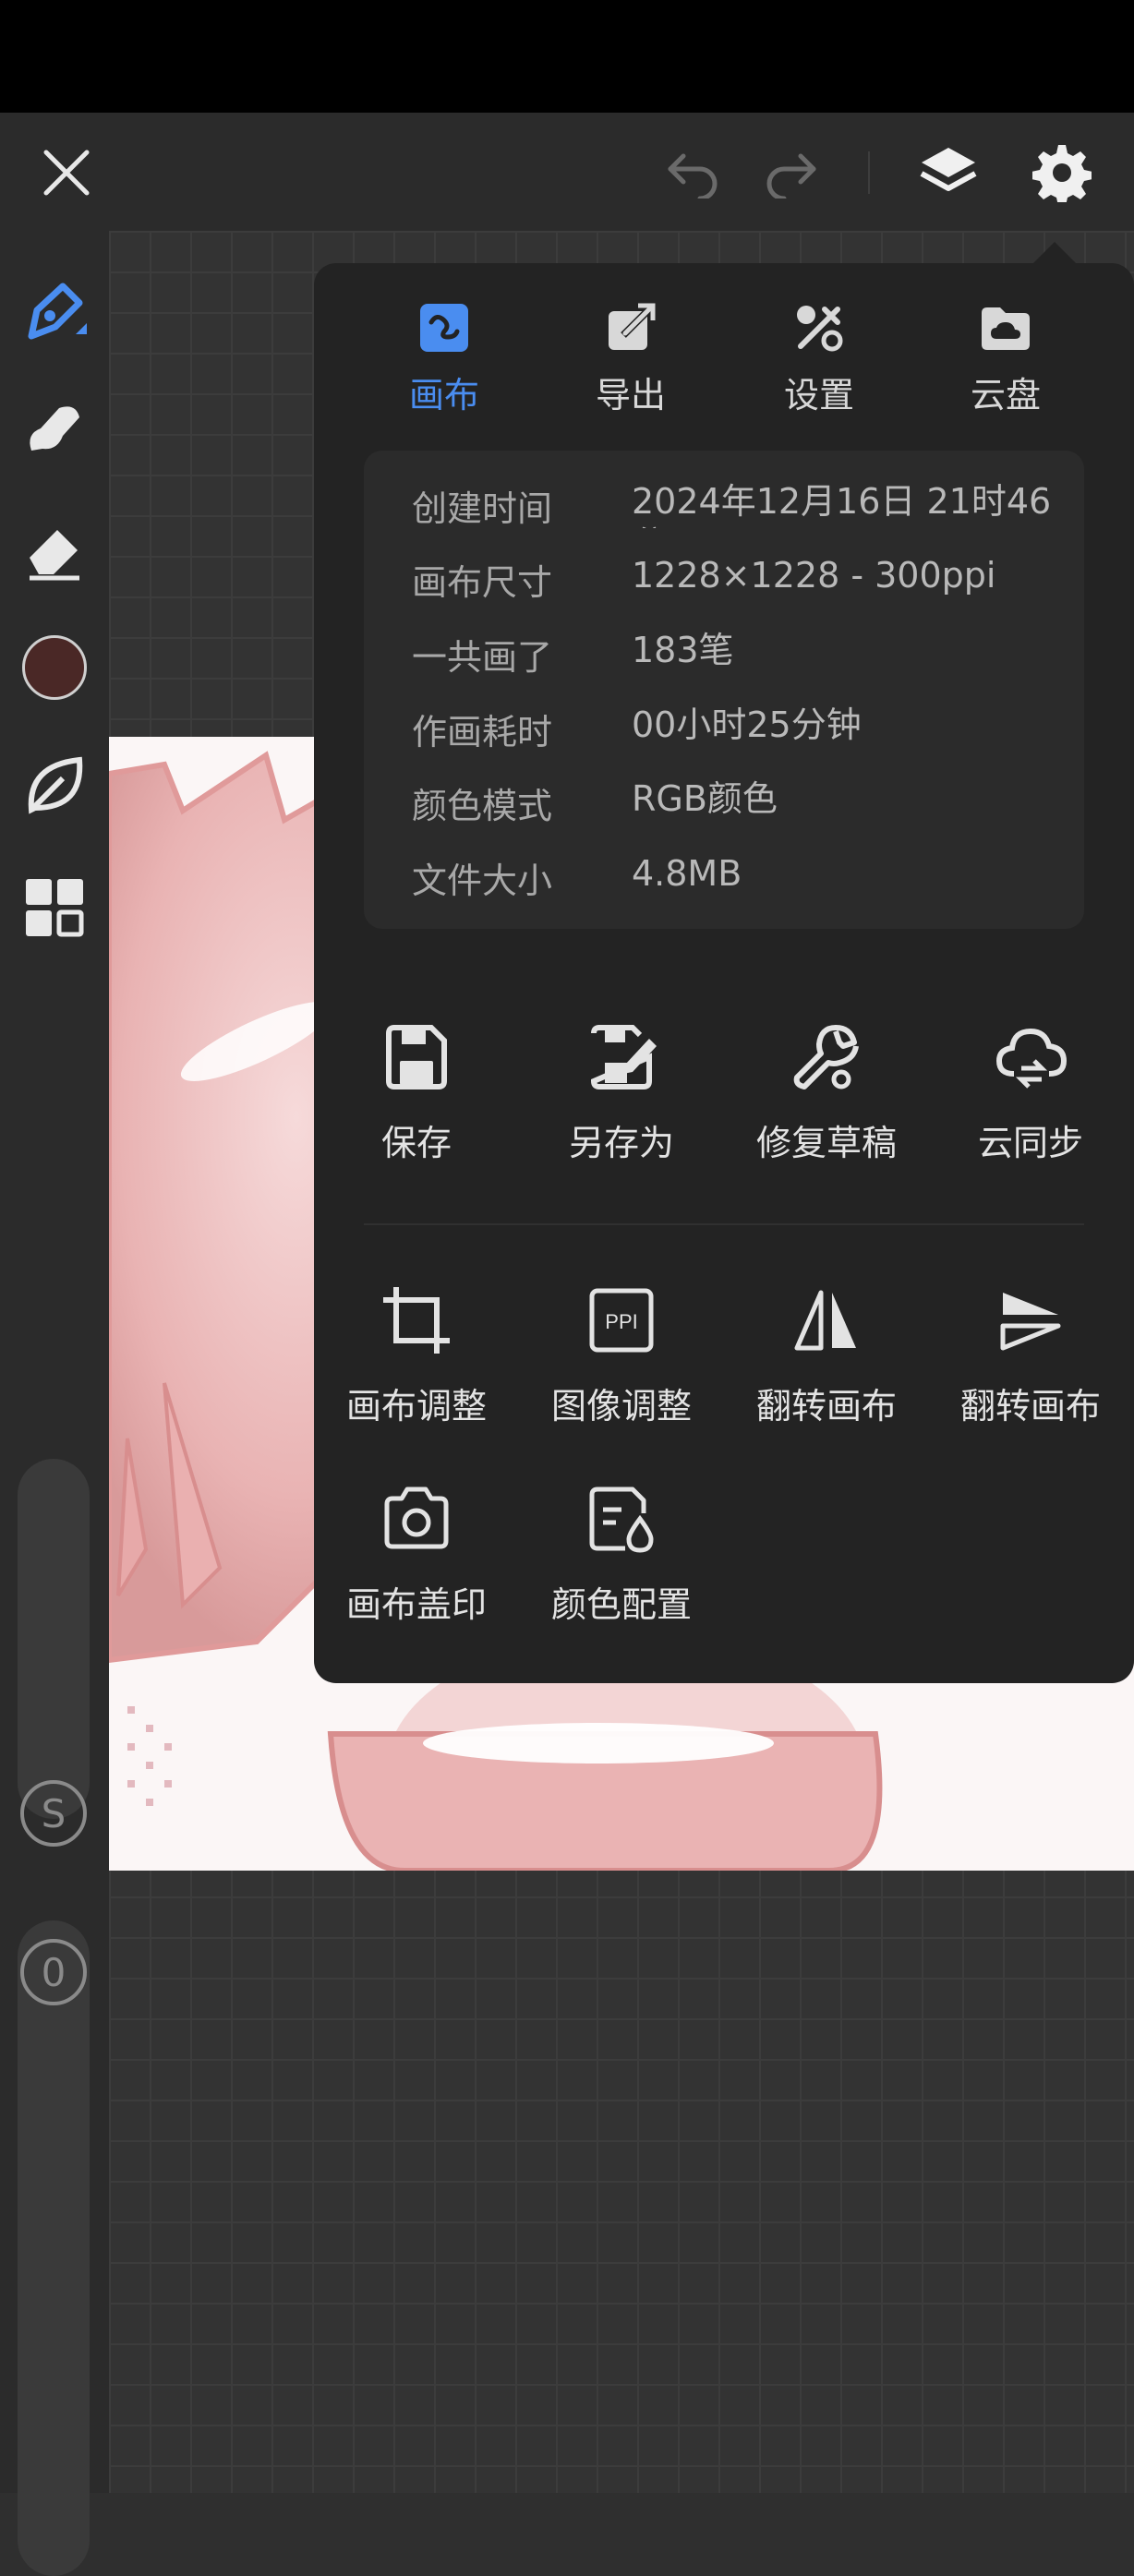  I want to click on info-key-strokes: 一共画了, so click(482, 657).